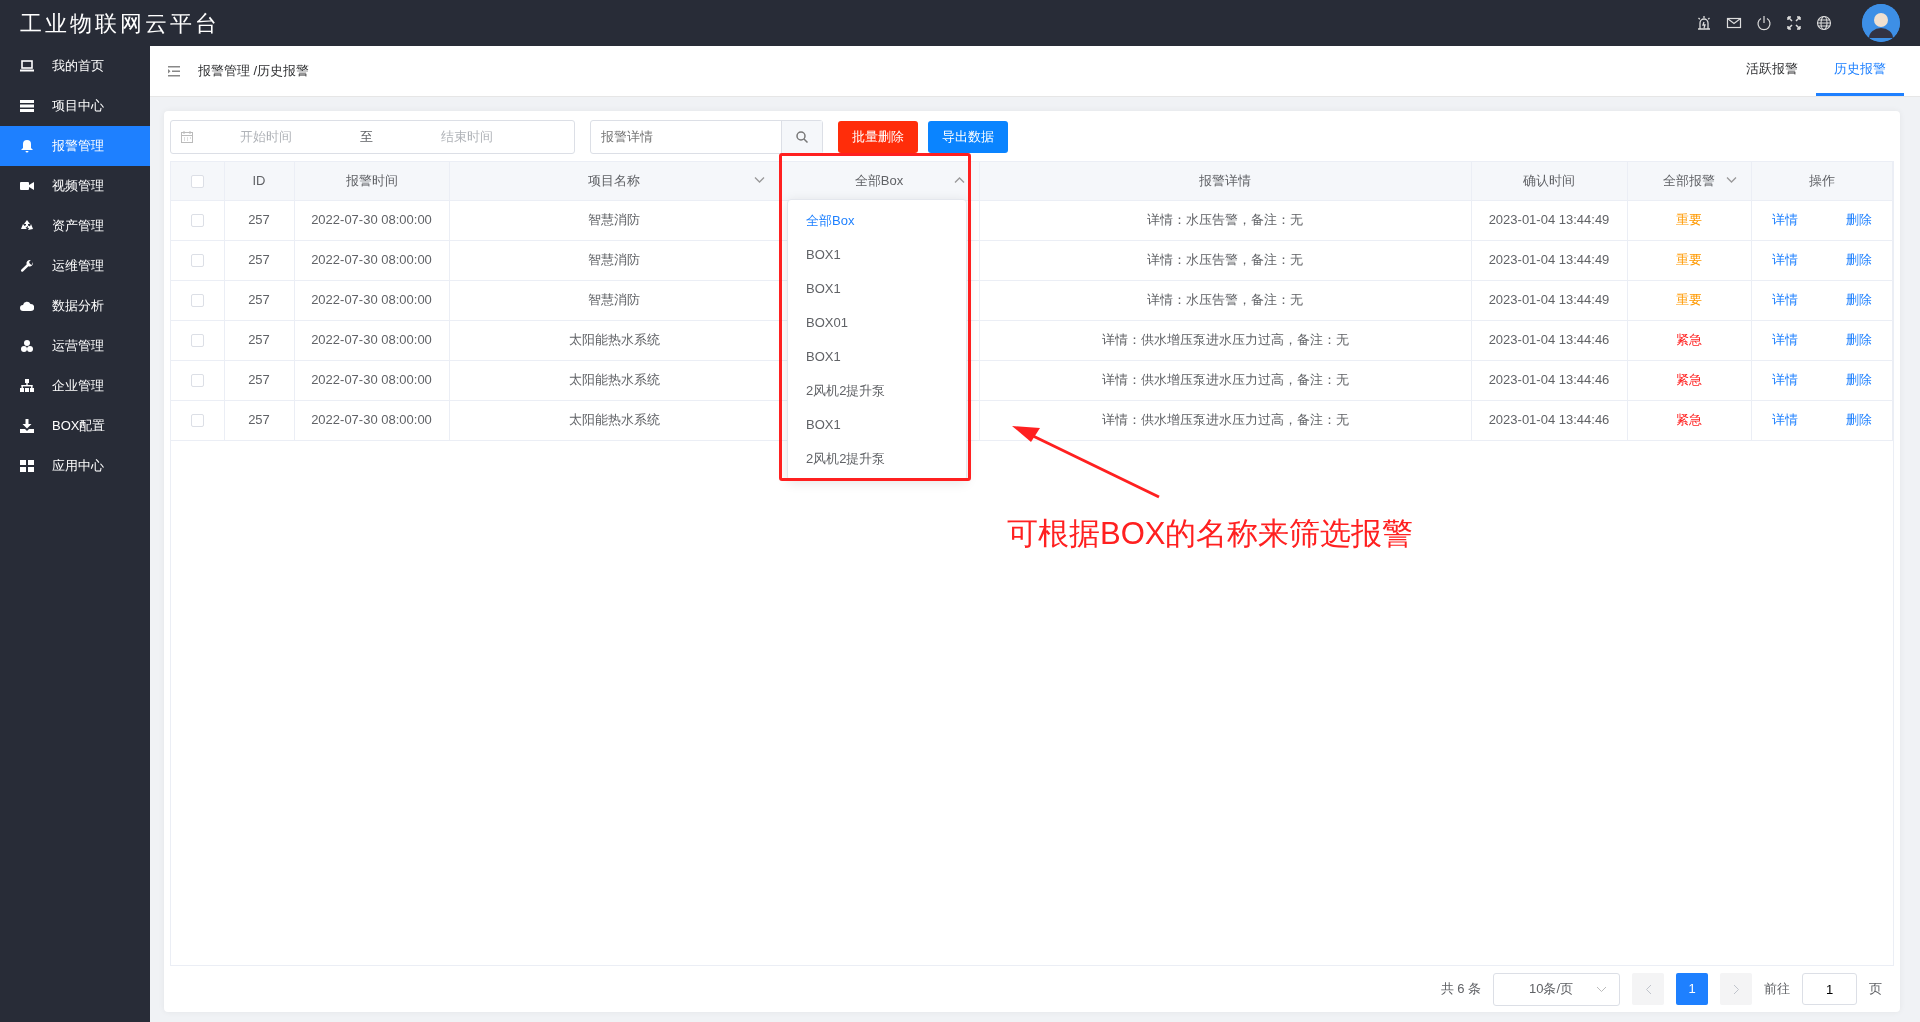 This screenshot has height=1022, width=1920. I want to click on globe-icon, so click(1824, 23).